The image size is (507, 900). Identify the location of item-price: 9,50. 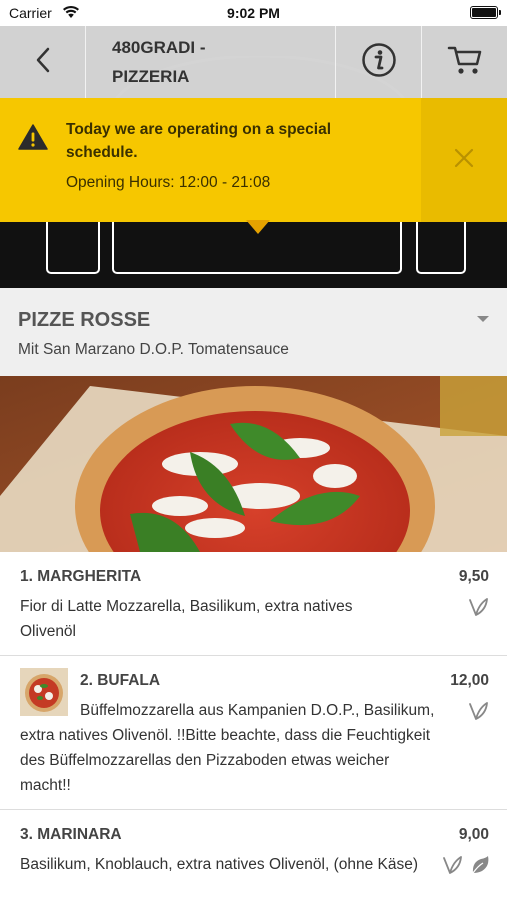
(473, 576).